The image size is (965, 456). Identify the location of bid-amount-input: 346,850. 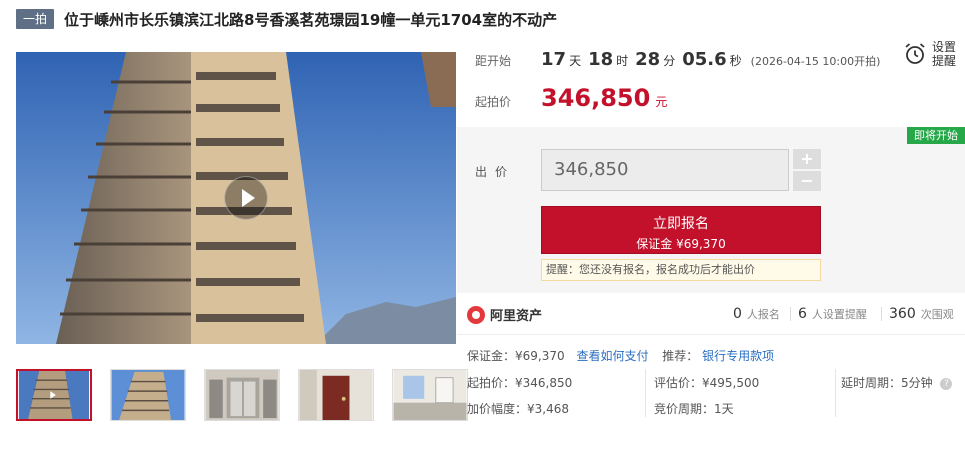
(665, 170).